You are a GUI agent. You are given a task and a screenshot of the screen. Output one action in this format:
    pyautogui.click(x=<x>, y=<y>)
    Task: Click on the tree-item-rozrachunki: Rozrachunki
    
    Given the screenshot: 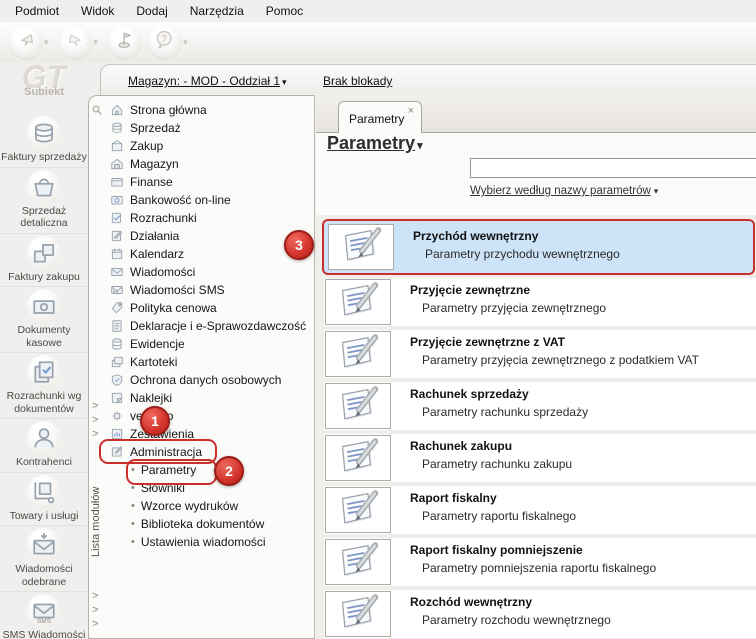 What is the action you would take?
    pyautogui.click(x=209, y=218)
    